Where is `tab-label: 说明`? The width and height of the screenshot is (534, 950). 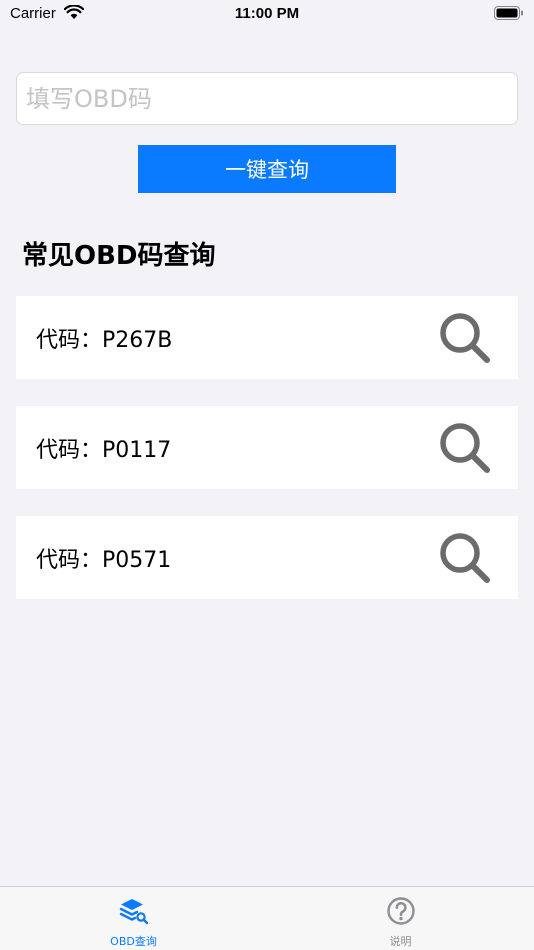
tab-label: 说明 is located at coordinates (400, 941).